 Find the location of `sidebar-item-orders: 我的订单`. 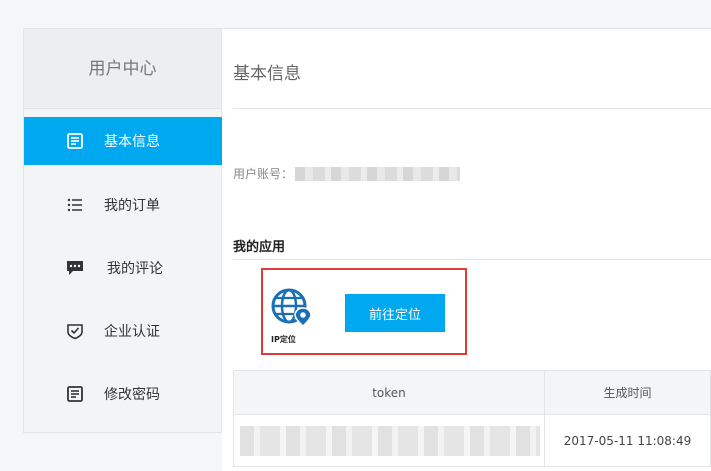

sidebar-item-orders: 我的订单 is located at coordinates (123, 205).